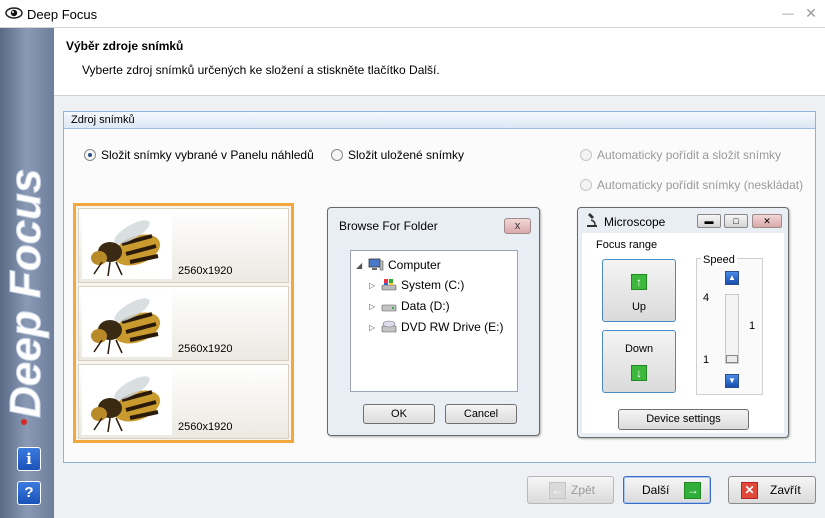 The image size is (825, 518). What do you see at coordinates (732, 329) in the screenshot?
I see `speed-slider-track` at bounding box center [732, 329].